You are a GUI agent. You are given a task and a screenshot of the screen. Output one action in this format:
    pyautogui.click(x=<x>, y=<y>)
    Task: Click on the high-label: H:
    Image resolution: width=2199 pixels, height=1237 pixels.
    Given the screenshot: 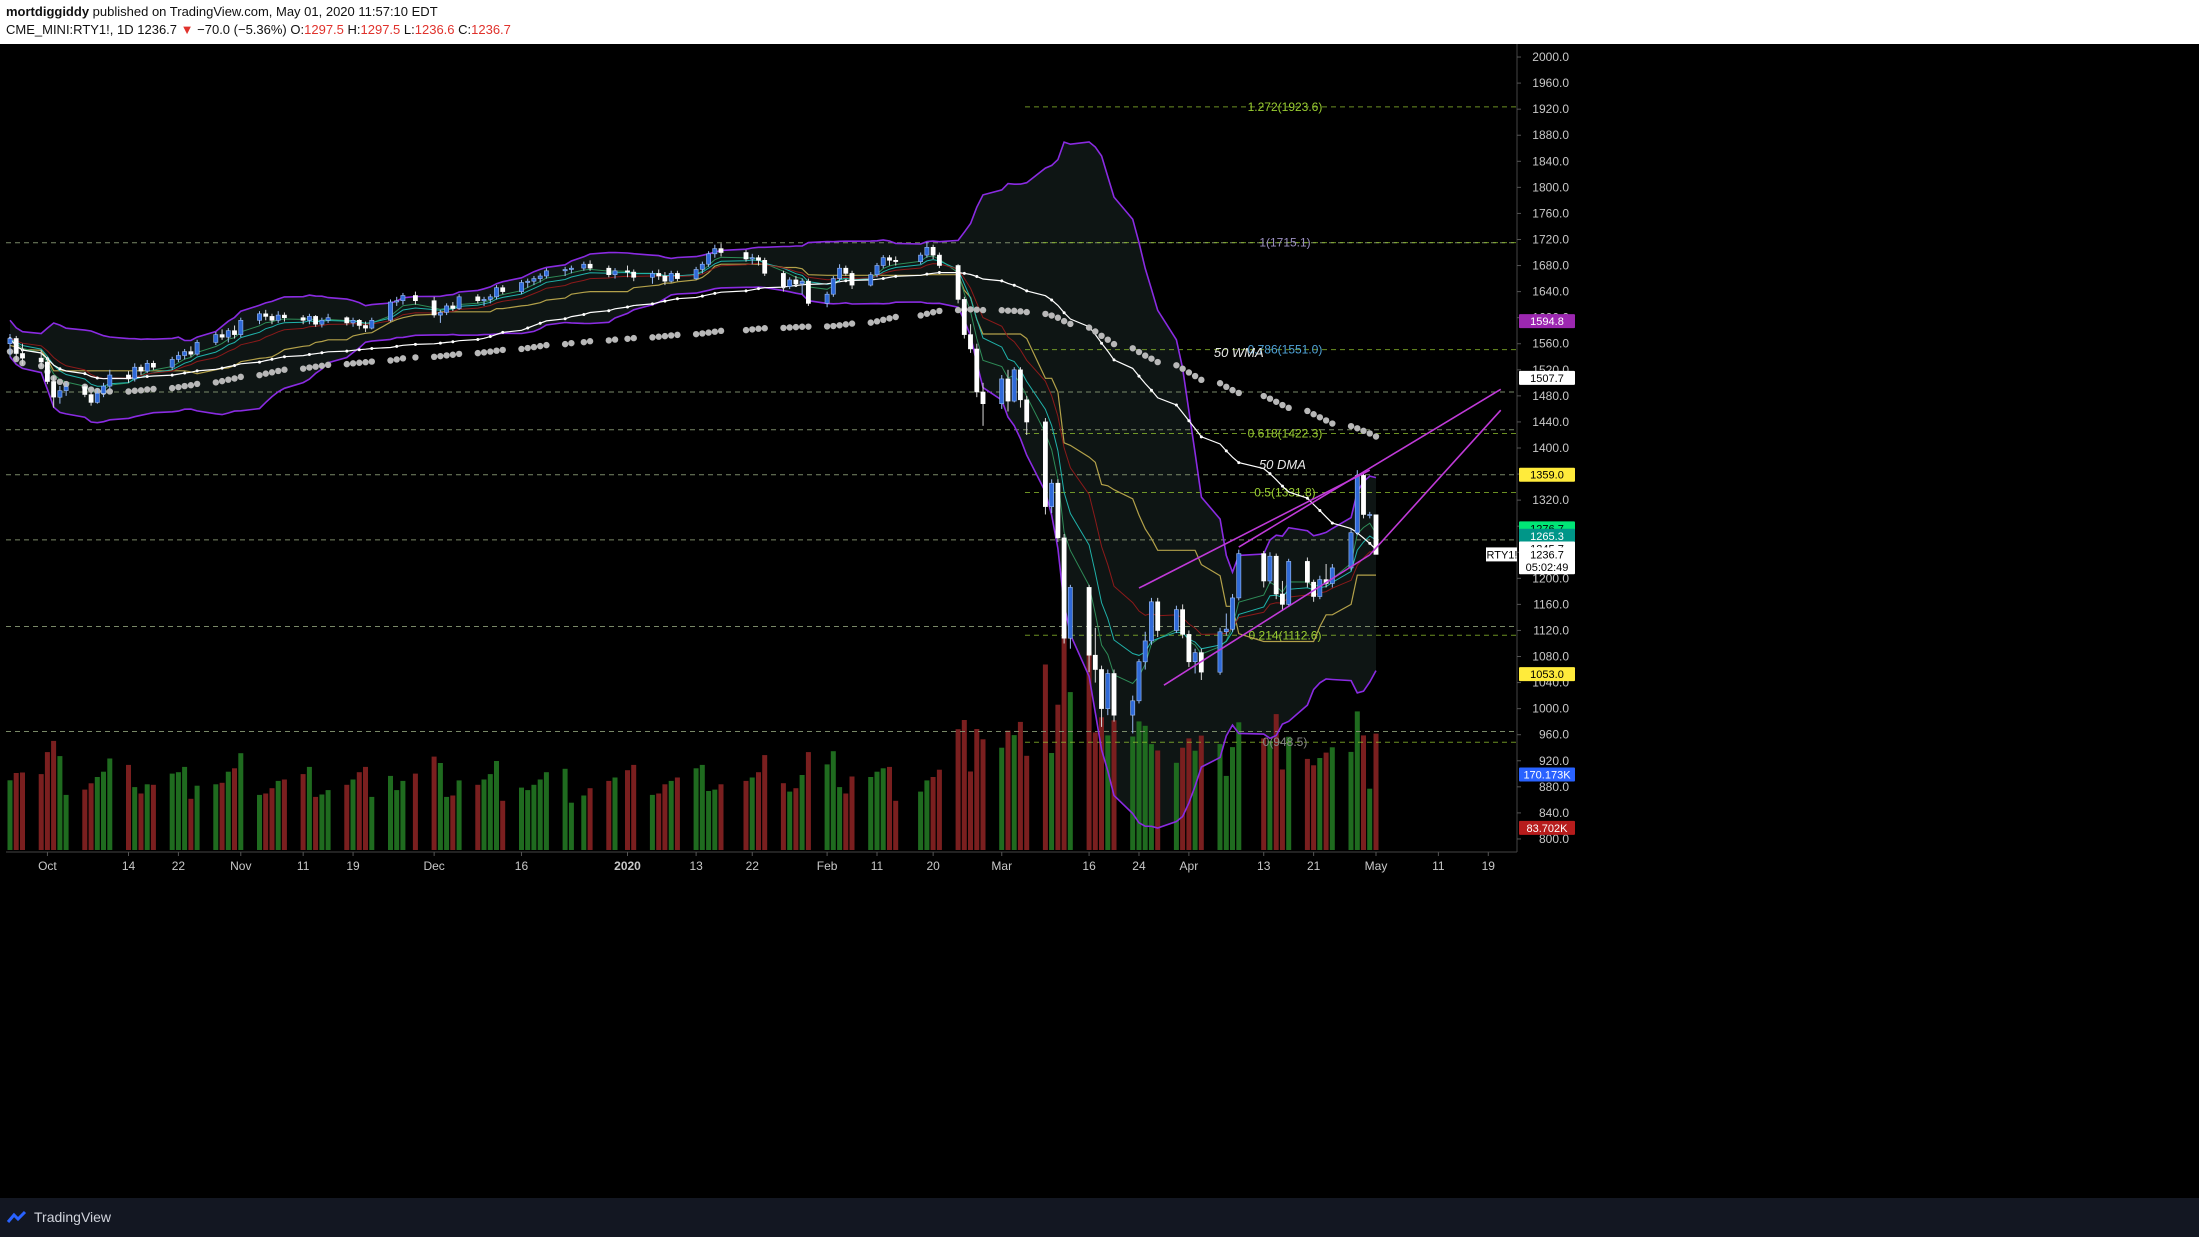 What is the action you would take?
    pyautogui.click(x=354, y=29)
    